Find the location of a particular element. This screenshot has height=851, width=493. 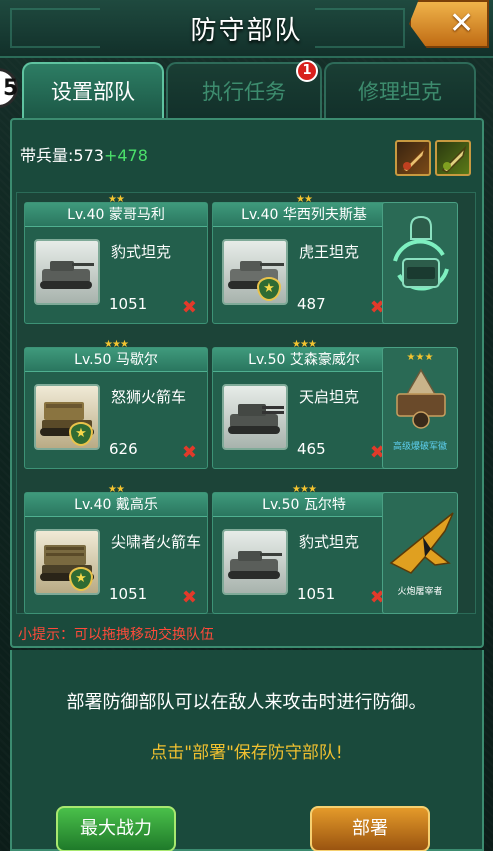

unit-slot: Lv.50 艾森豪威尔 ★★★ 天启坦克 465 ✖ is located at coordinates (304, 404).